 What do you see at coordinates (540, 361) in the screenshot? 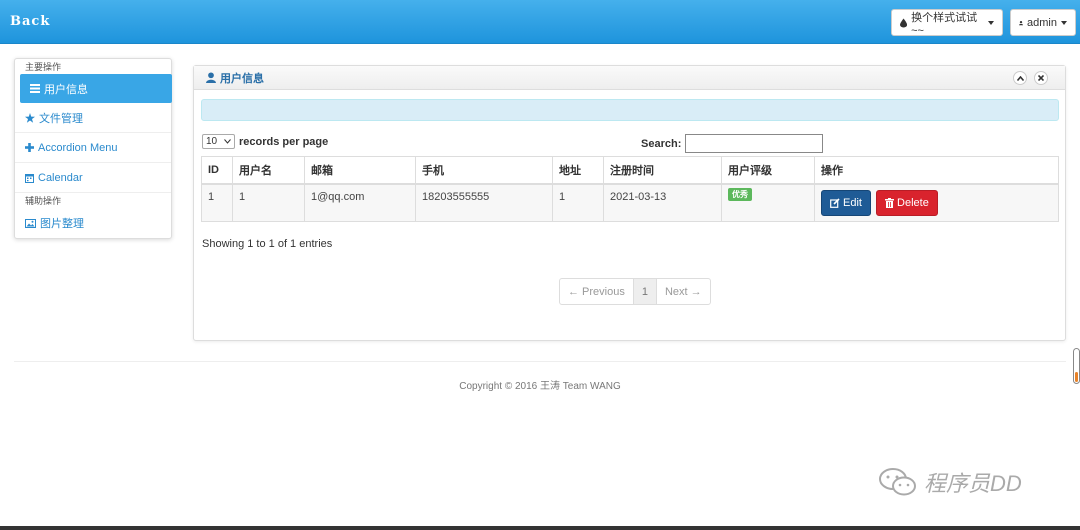
I see `footer-divider` at bounding box center [540, 361].